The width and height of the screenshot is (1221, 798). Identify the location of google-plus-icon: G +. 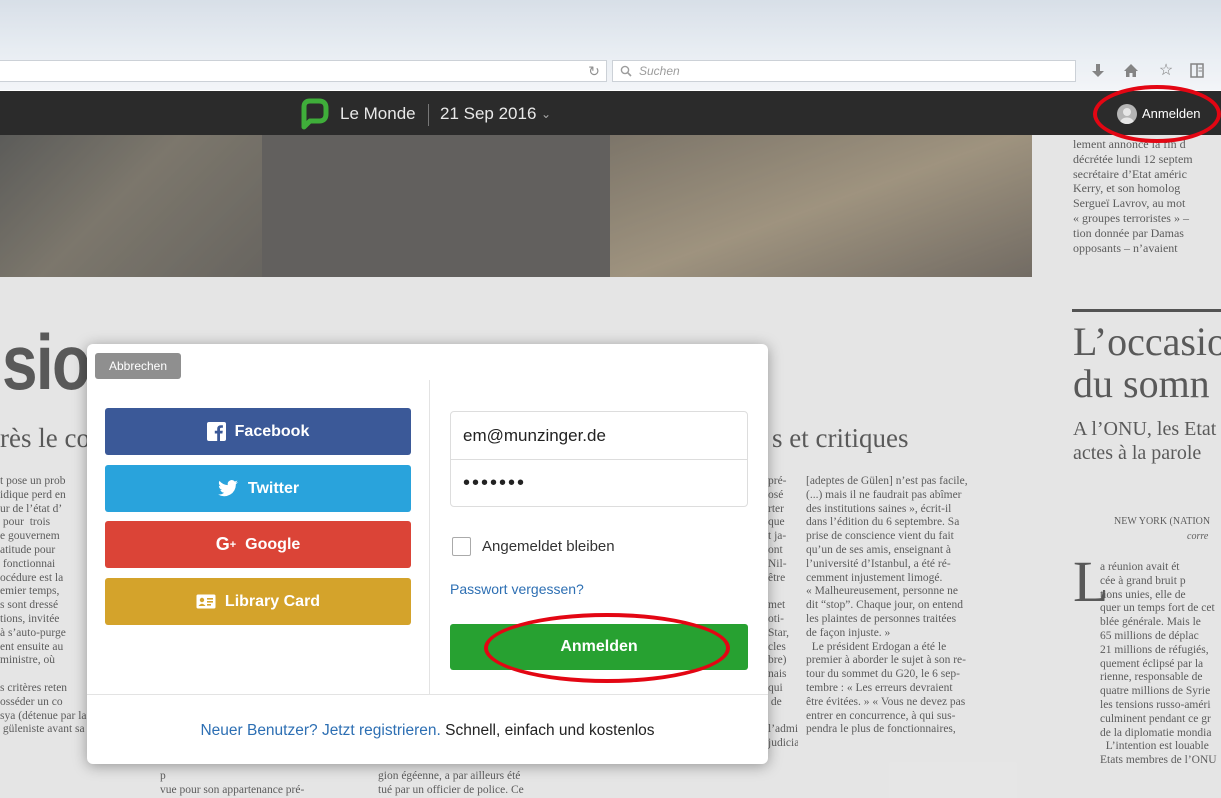
(226, 544).